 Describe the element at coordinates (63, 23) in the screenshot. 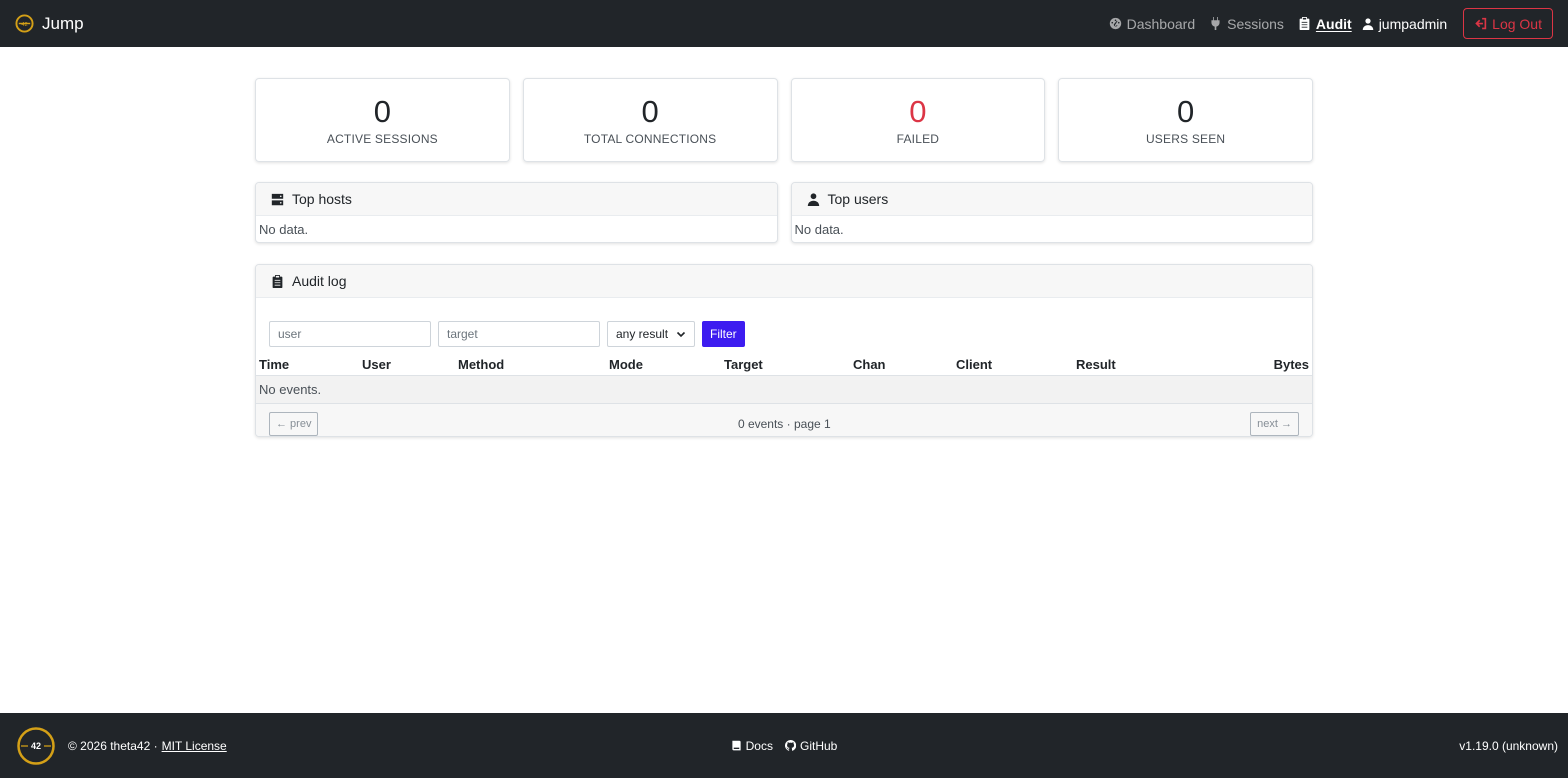

I see `app-title: Jump` at that location.